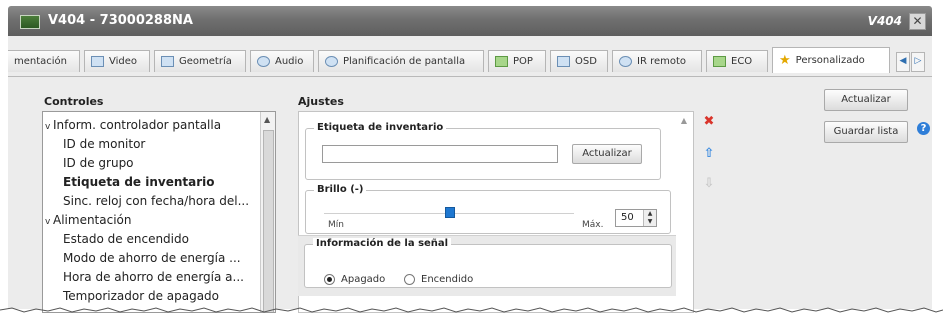 The height and width of the screenshot is (314, 943). Describe the element at coordinates (268, 221) in the screenshot. I see `scrollbar-thumb` at that location.